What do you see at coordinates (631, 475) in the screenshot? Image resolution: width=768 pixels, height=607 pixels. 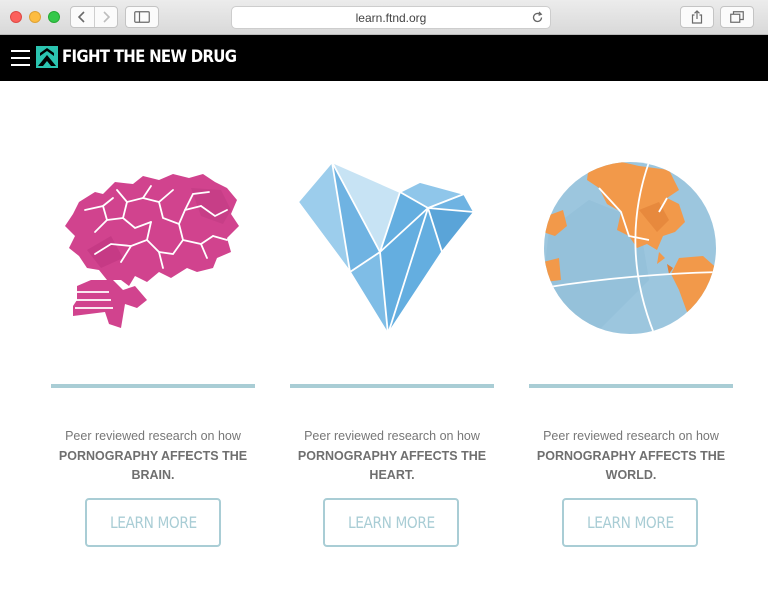 I see `card-topic-line-2: WORLD.` at bounding box center [631, 475].